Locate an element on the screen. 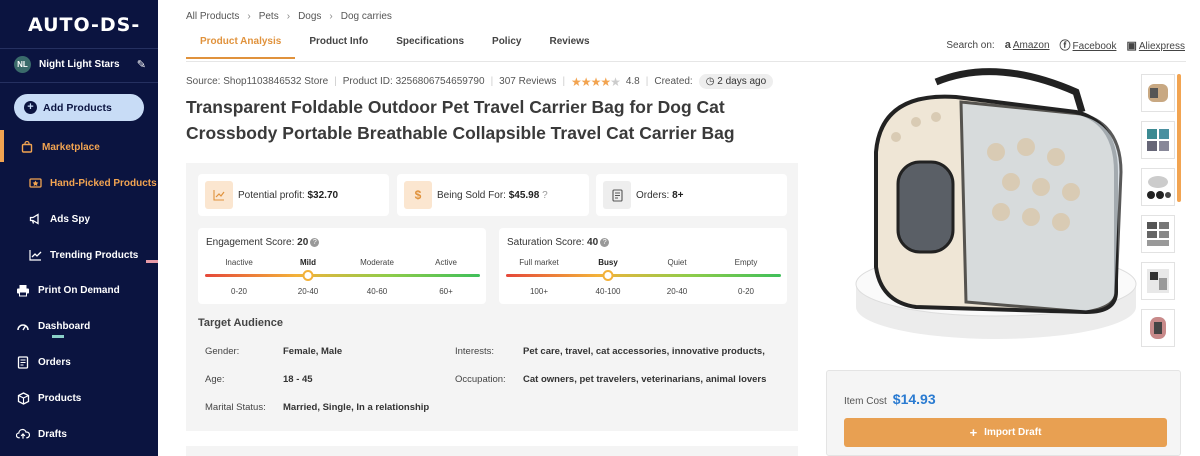 This screenshot has height=456, width=1200. sidebar-item-products: Products is located at coordinates (48, 398).